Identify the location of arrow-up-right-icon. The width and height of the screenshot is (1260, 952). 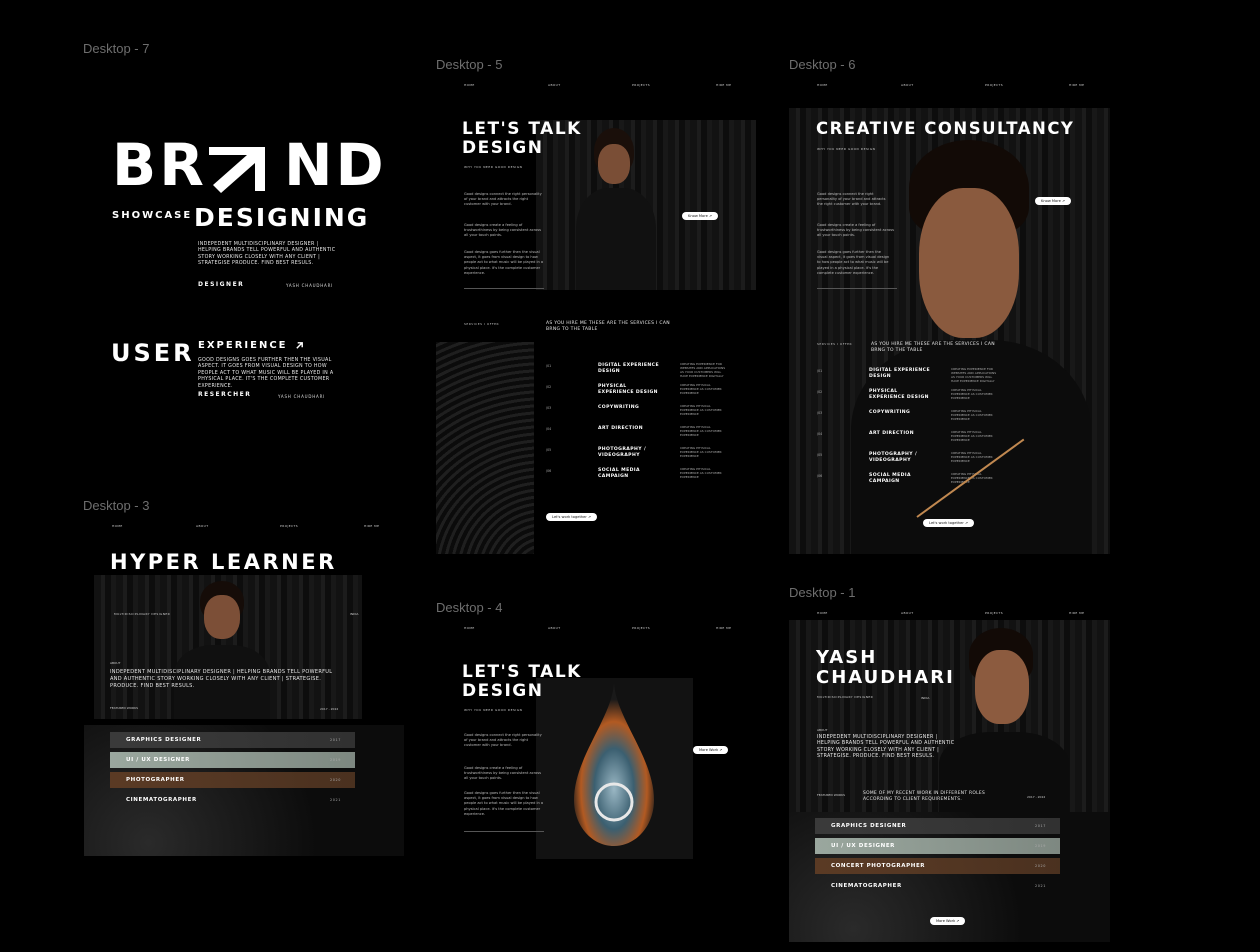
(237, 170).